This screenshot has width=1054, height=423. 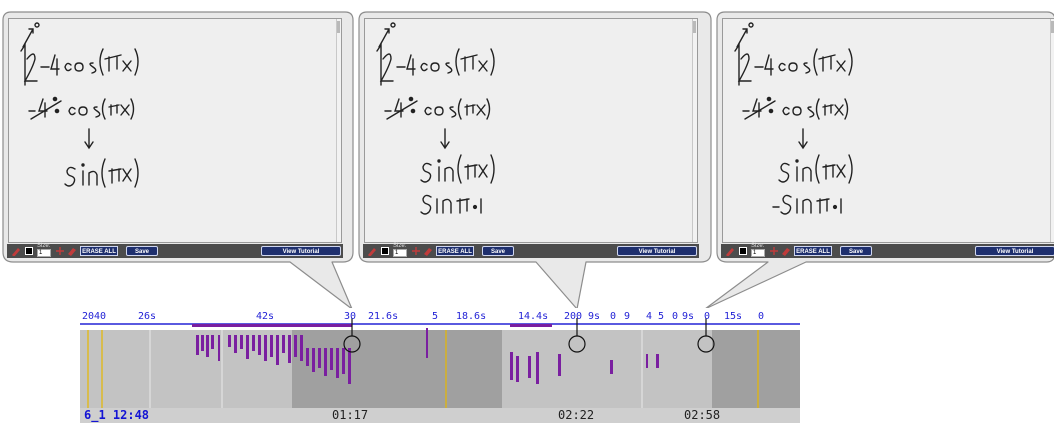 What do you see at coordinates (576, 415) in the screenshot?
I see `time-label: 02:22` at bounding box center [576, 415].